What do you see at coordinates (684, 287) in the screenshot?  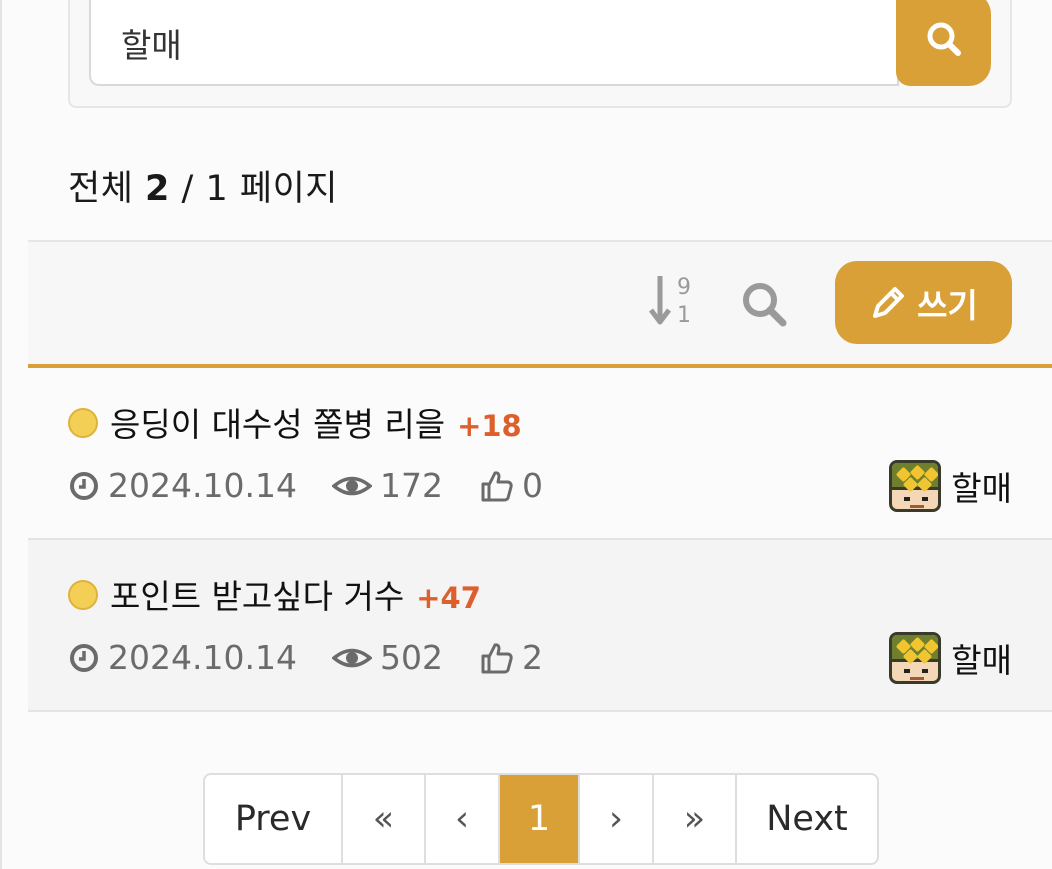 I see `svg-text: 9` at bounding box center [684, 287].